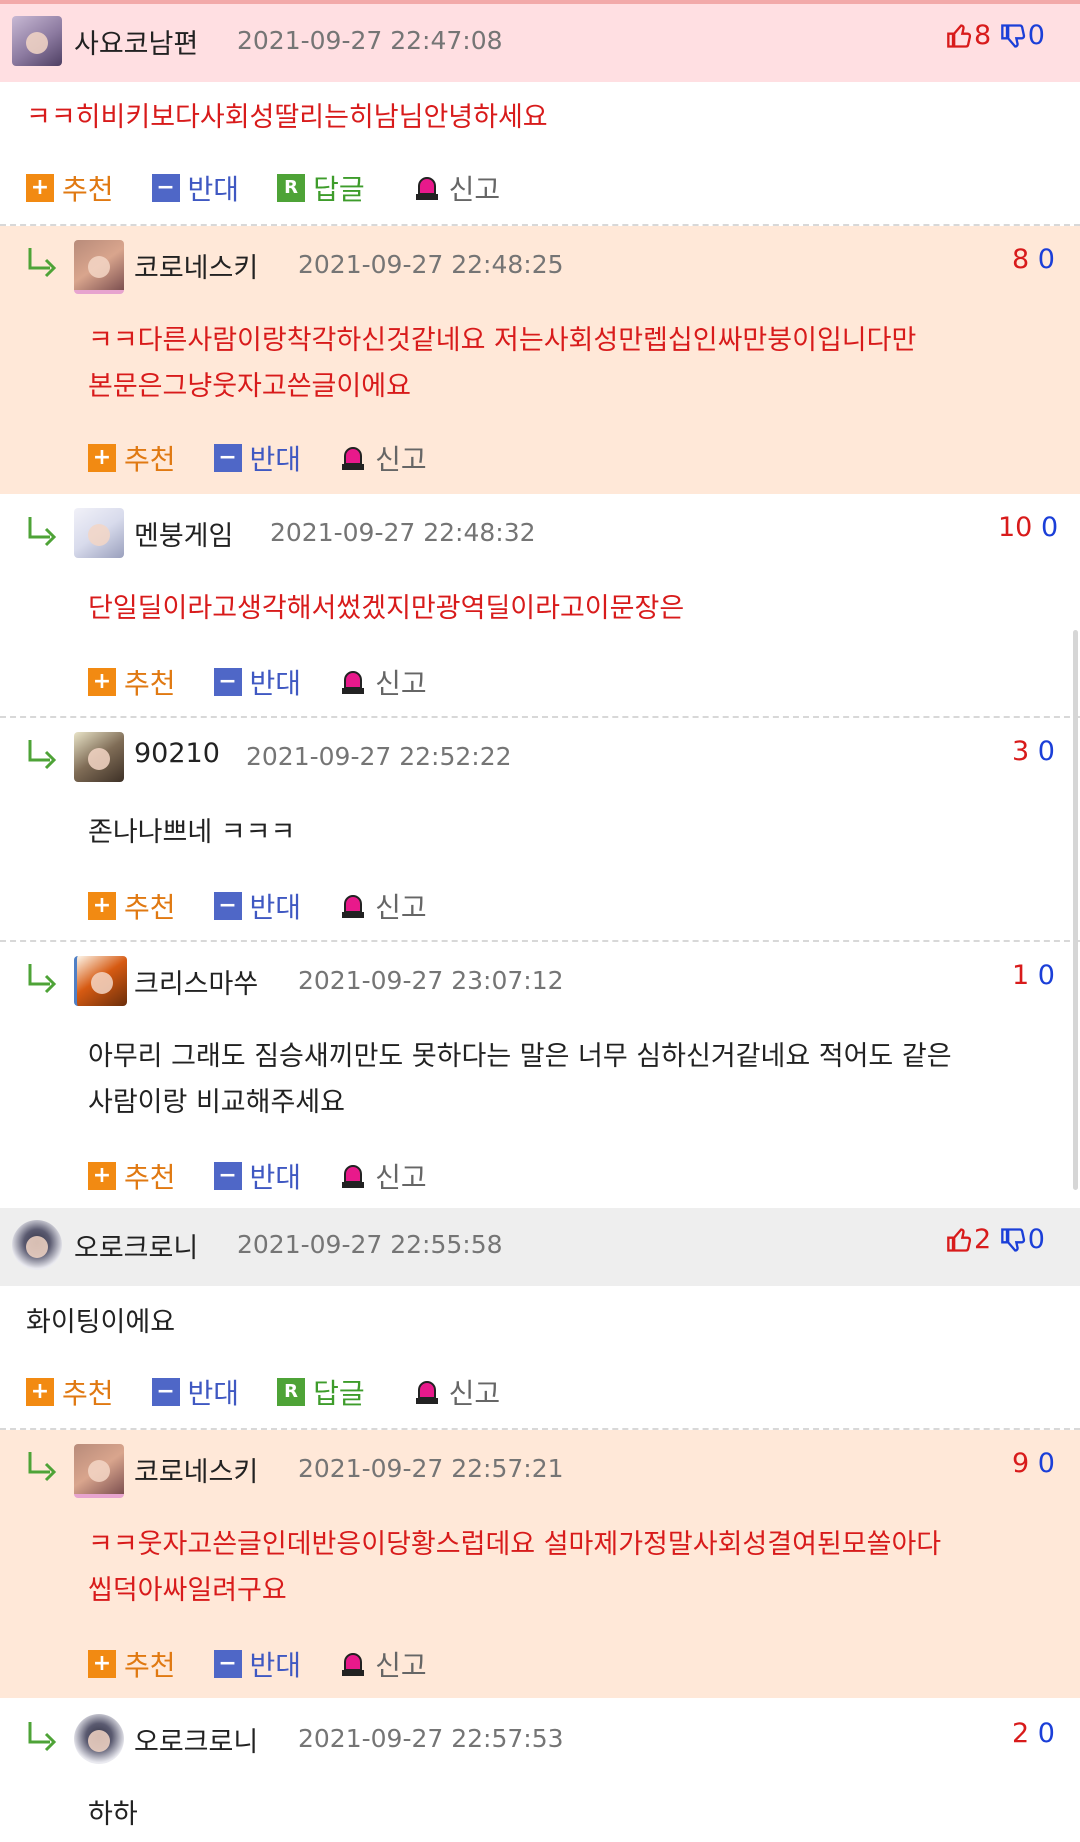 The height and width of the screenshot is (1842, 1080). I want to click on comment-timestamp: 2021-09-27 22:57:21, so click(431, 1468).